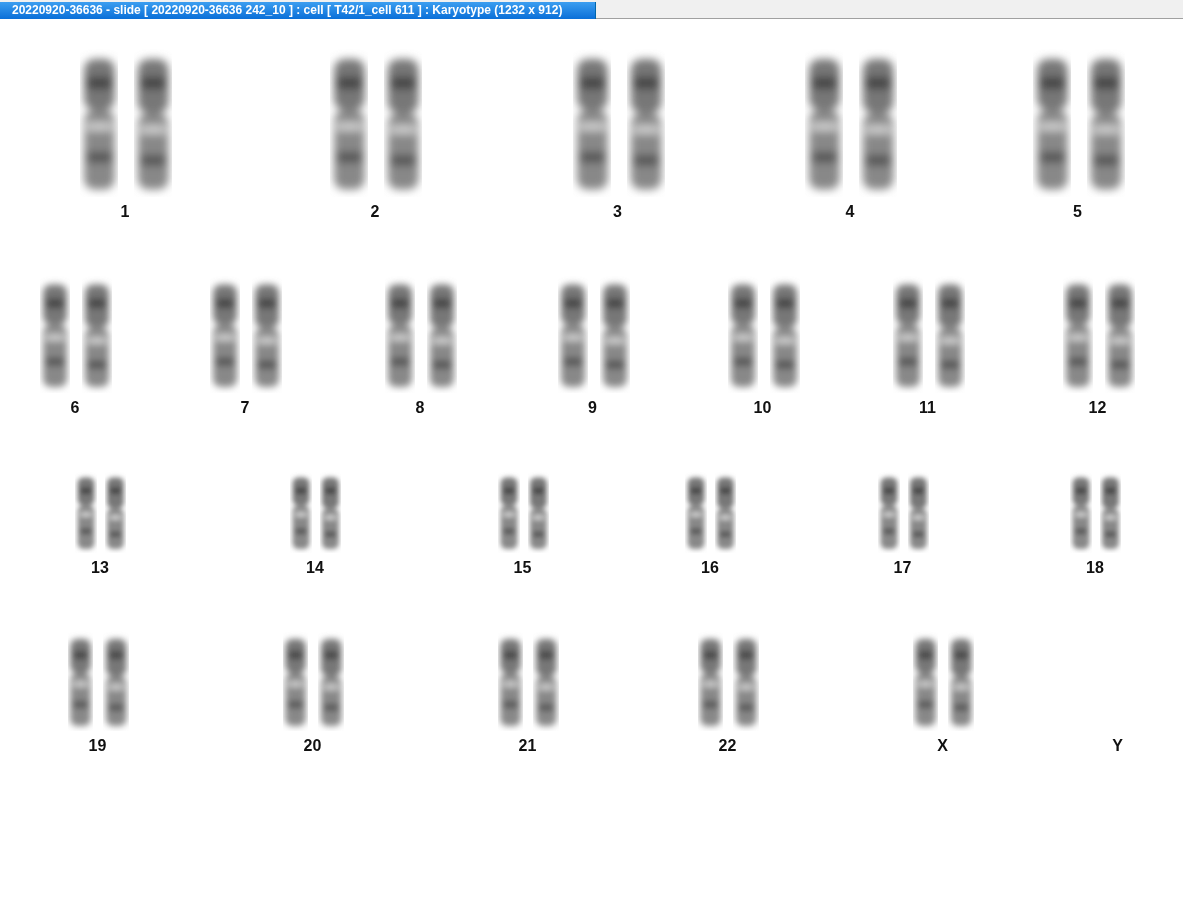 The height and width of the screenshot is (897, 1183). I want to click on chromosome-number: 3, so click(617, 212).